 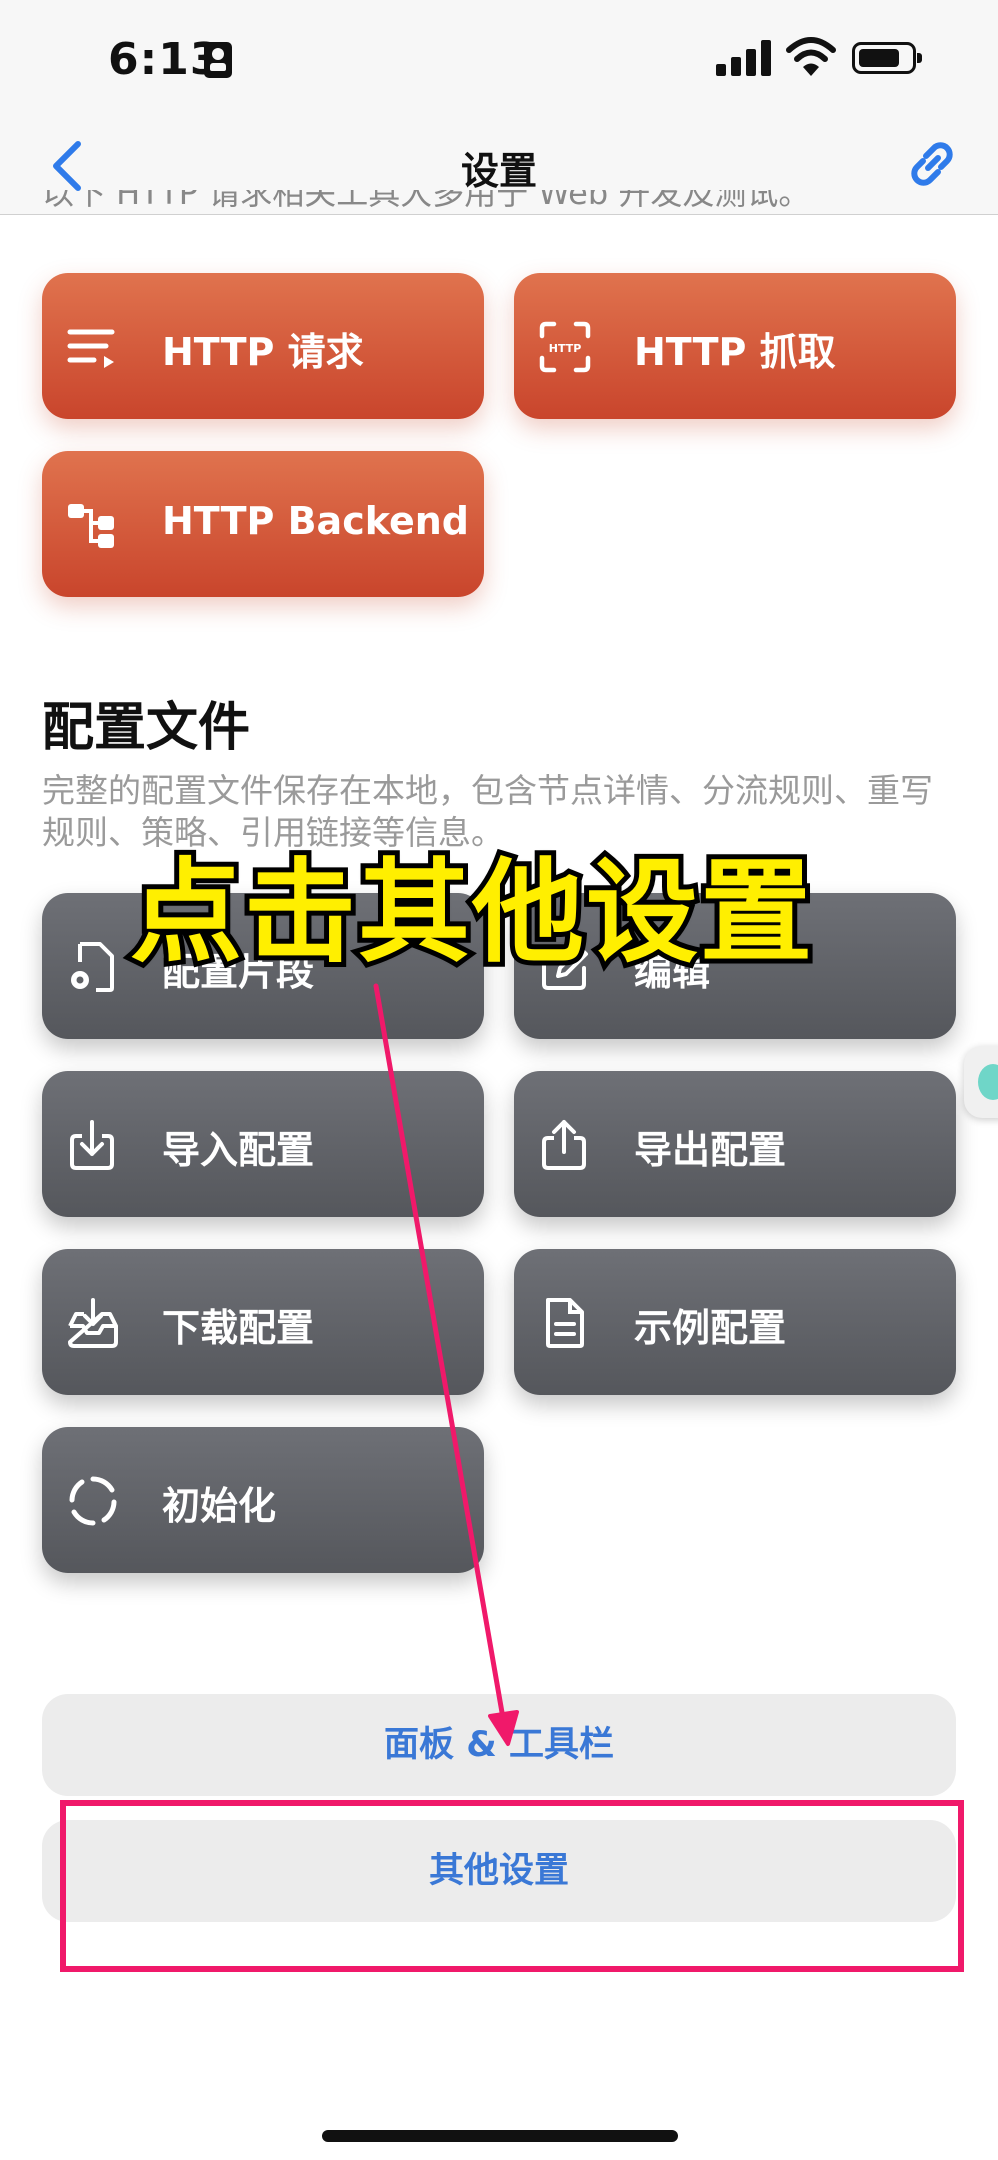 I want to click on wifi-icon, so click(x=811, y=56).